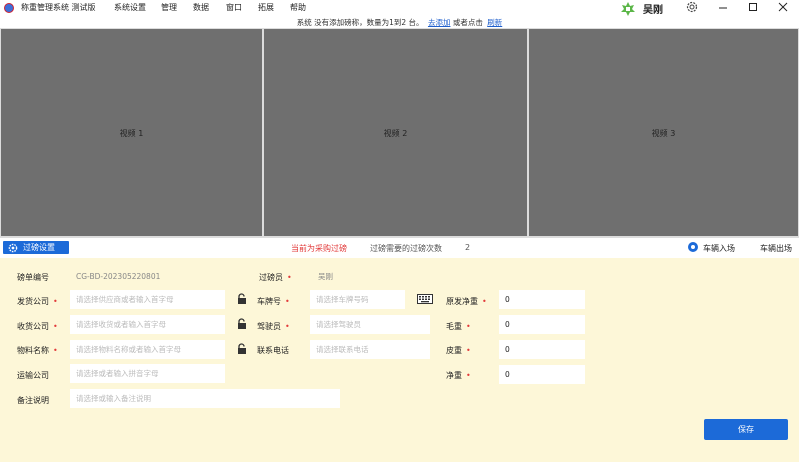  Describe the element at coordinates (542, 324) in the screenshot. I see `gross-input: 0` at that location.